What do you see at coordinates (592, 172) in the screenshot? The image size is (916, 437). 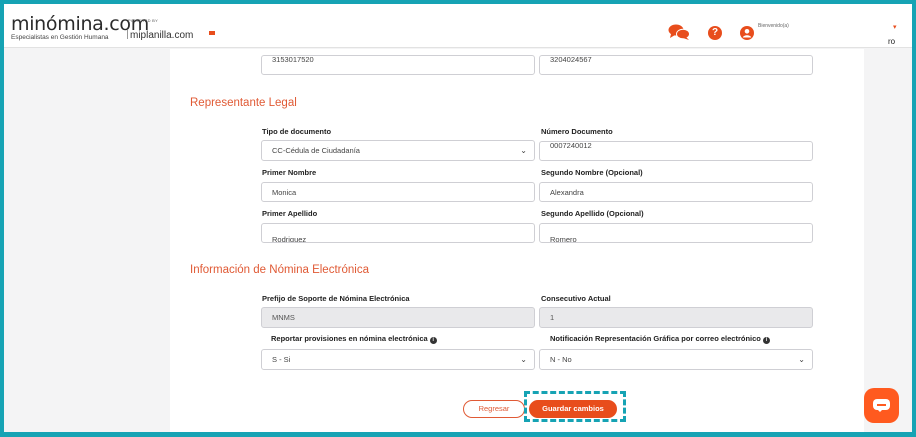 I see `second-name-label: Segundo Nombre (Opcional)` at bounding box center [592, 172].